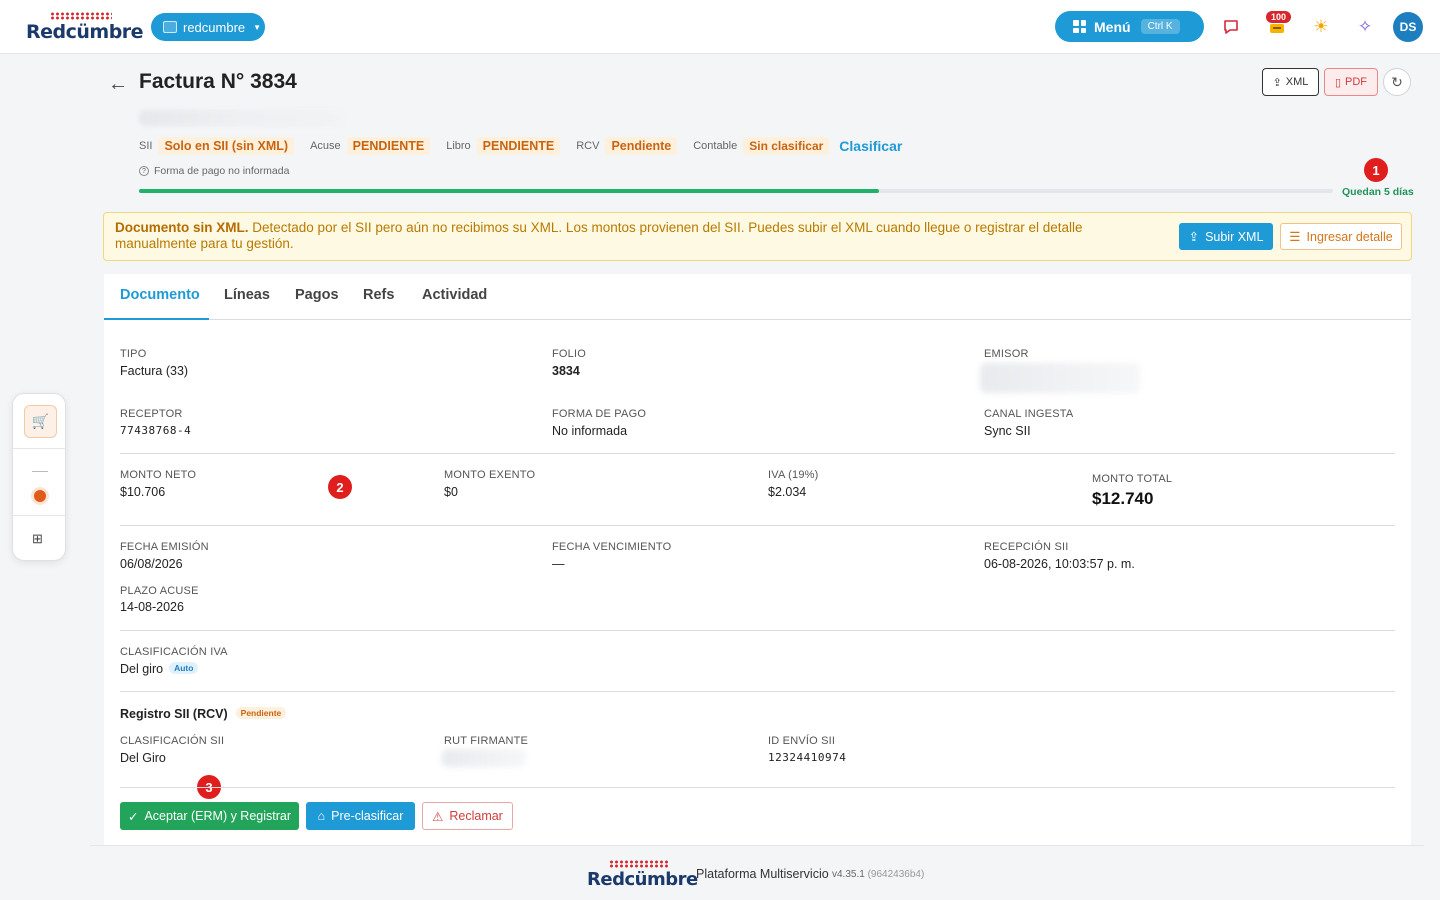  What do you see at coordinates (170, 27) in the screenshot?
I see `building-icon` at bounding box center [170, 27].